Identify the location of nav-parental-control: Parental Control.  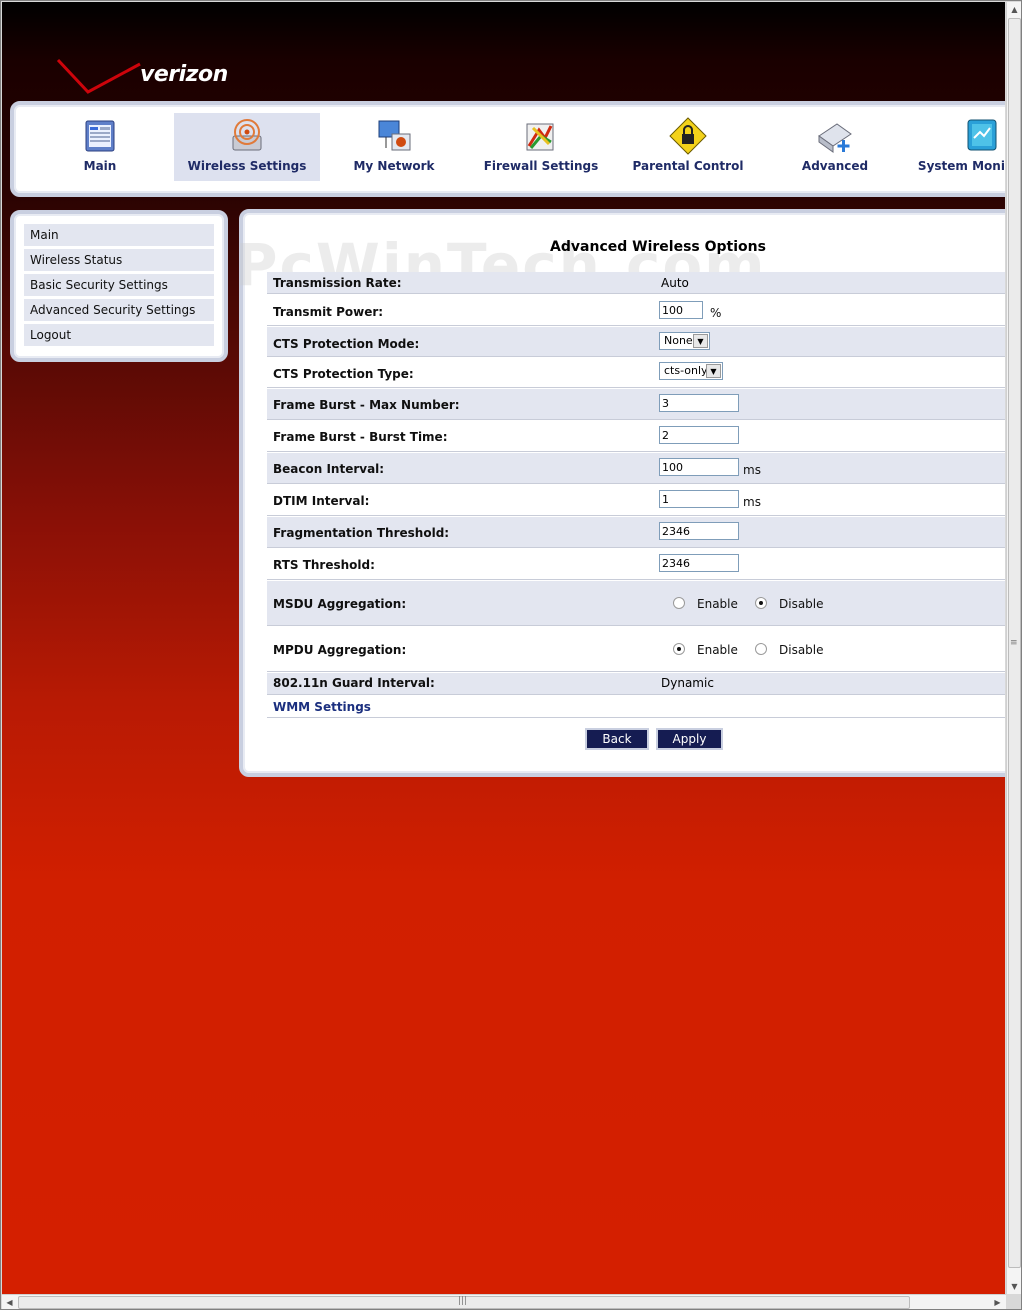
(688, 147).